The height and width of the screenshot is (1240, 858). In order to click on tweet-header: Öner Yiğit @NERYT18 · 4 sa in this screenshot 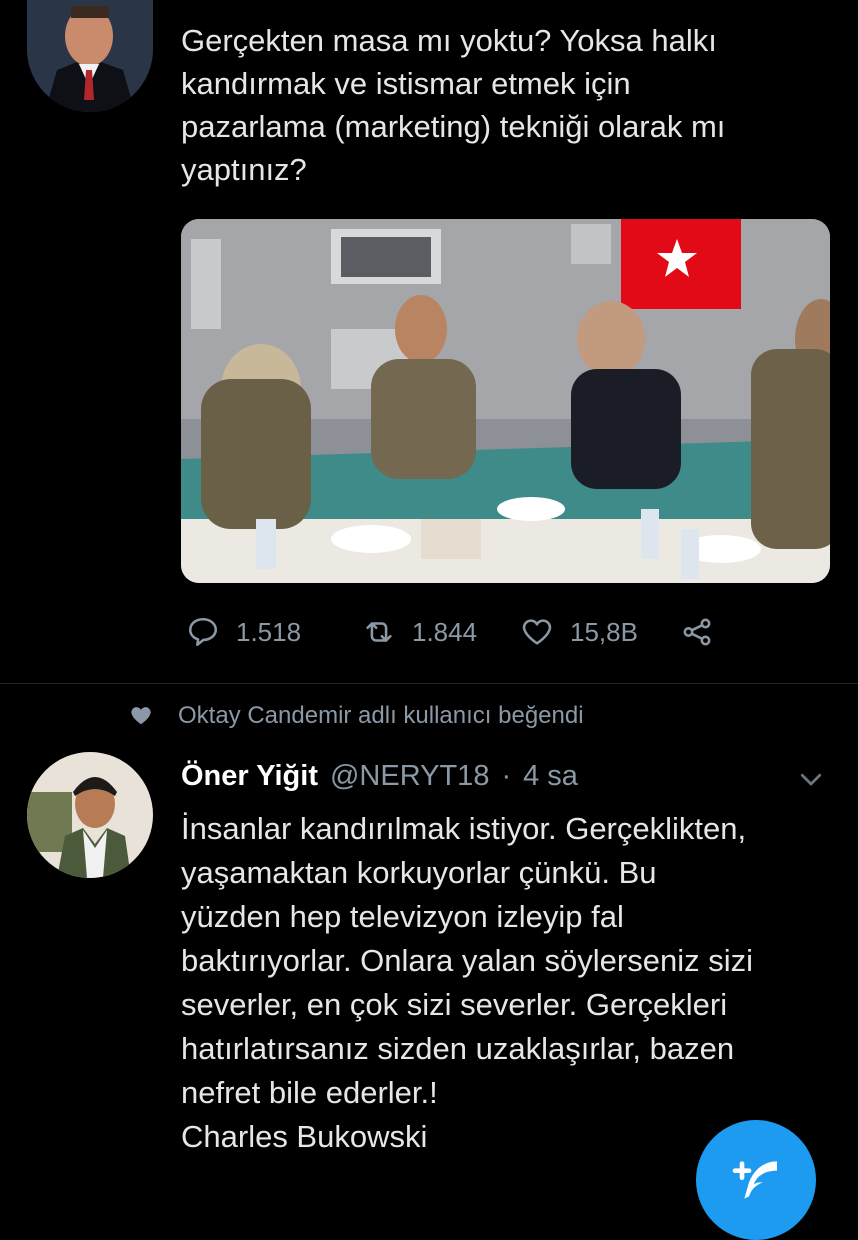, I will do `click(379, 776)`.